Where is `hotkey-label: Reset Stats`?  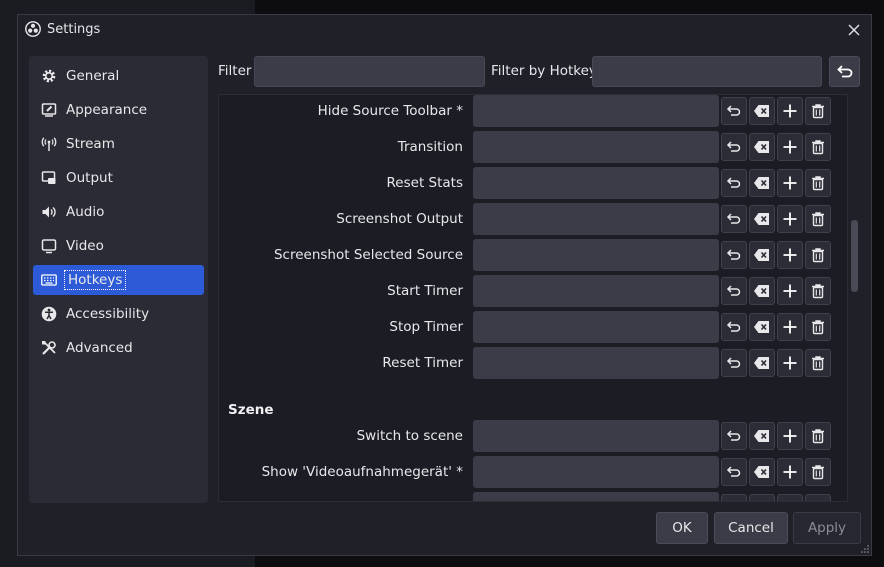
hotkey-label: Reset Stats is located at coordinates (424, 183).